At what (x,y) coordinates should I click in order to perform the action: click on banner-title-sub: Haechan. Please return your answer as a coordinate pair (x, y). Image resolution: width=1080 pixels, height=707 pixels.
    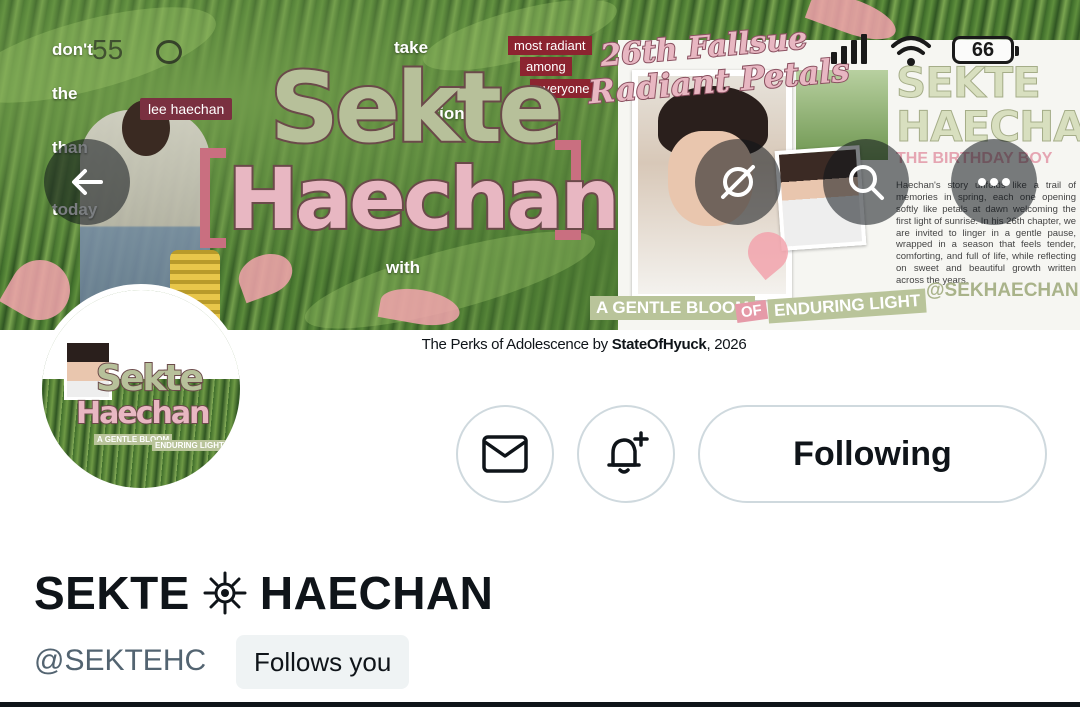
    Looking at the image, I should click on (424, 199).